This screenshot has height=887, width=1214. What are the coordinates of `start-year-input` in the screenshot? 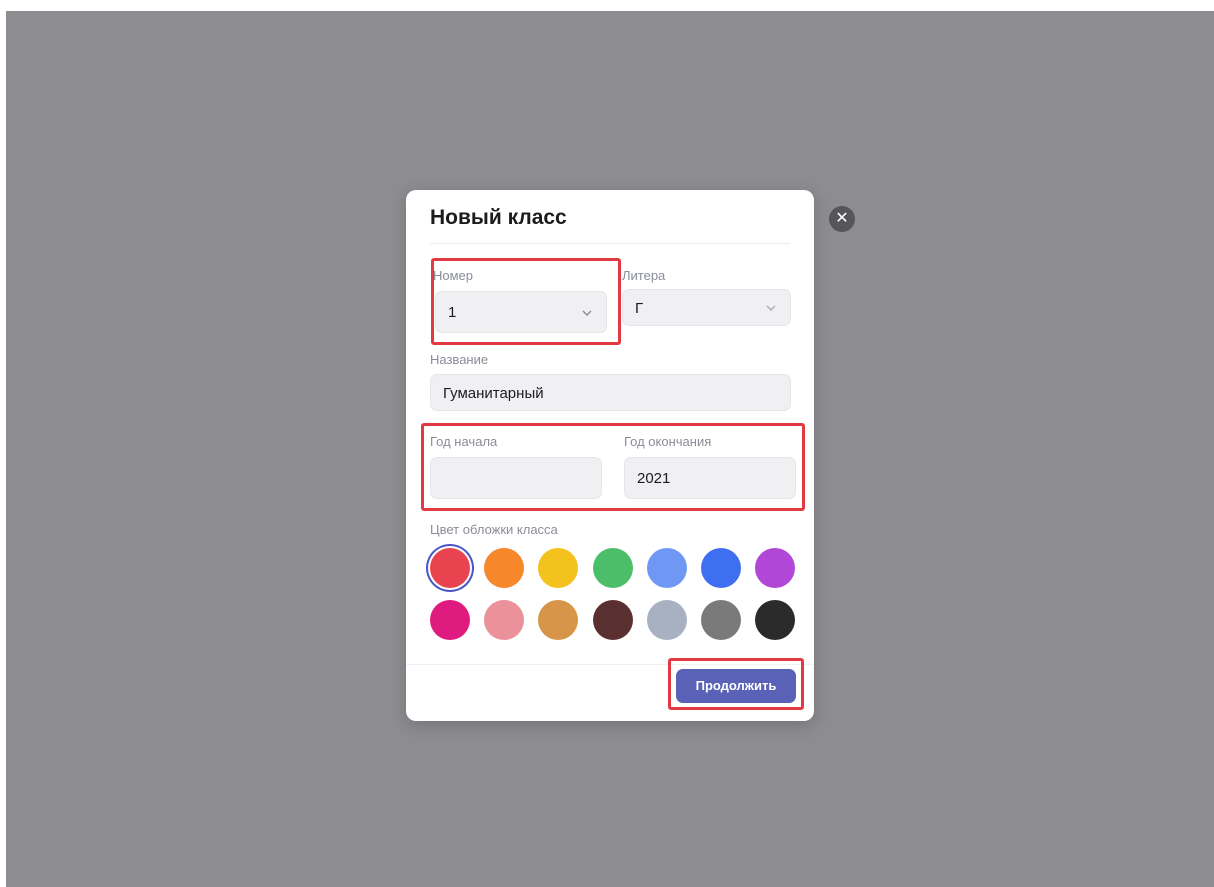 It's located at (516, 478).